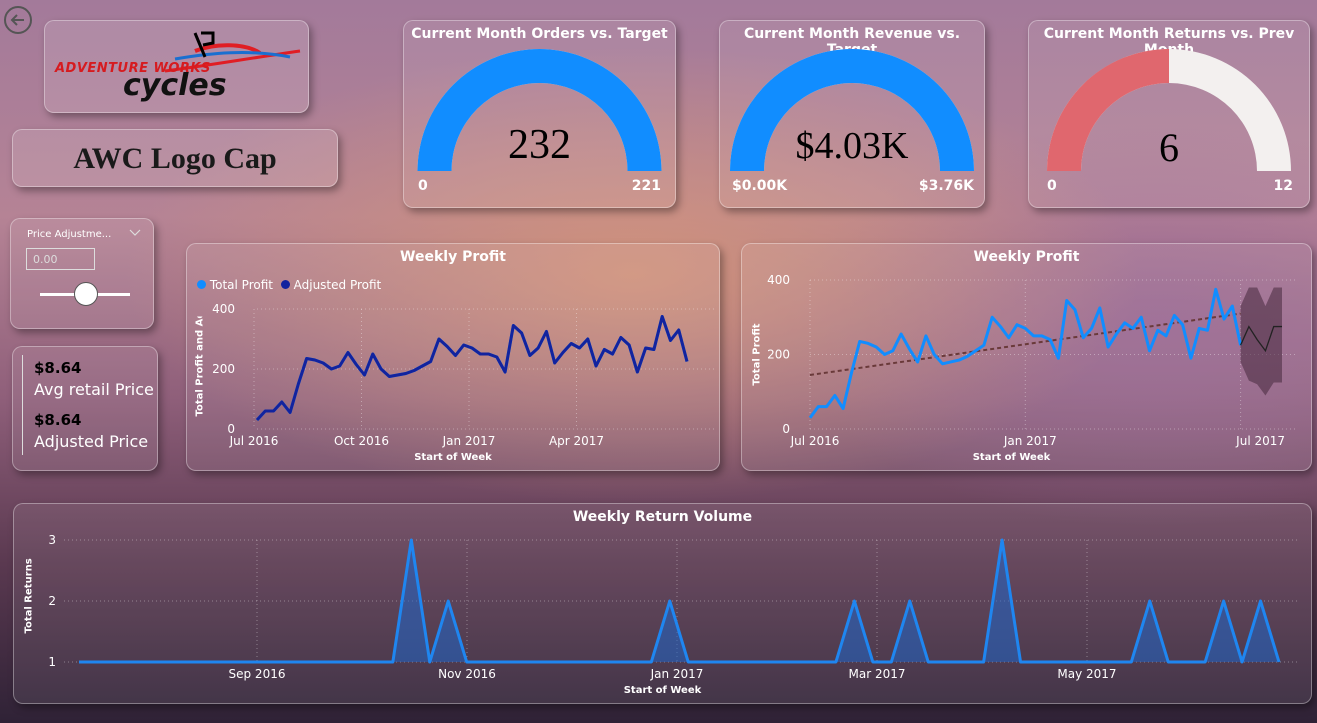 The width and height of the screenshot is (1317, 723). What do you see at coordinates (646, 186) in the screenshot?
I see `gauge-max: 221` at bounding box center [646, 186].